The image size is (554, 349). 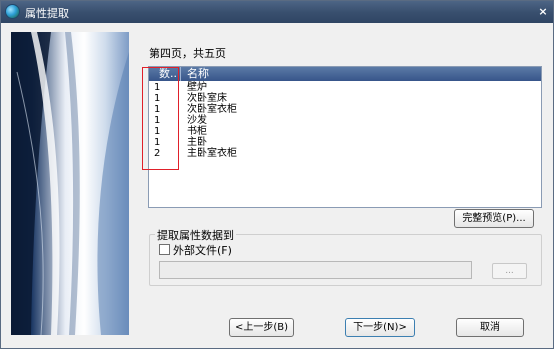 I want to click on list-item: 1 沙发, so click(x=345, y=120).